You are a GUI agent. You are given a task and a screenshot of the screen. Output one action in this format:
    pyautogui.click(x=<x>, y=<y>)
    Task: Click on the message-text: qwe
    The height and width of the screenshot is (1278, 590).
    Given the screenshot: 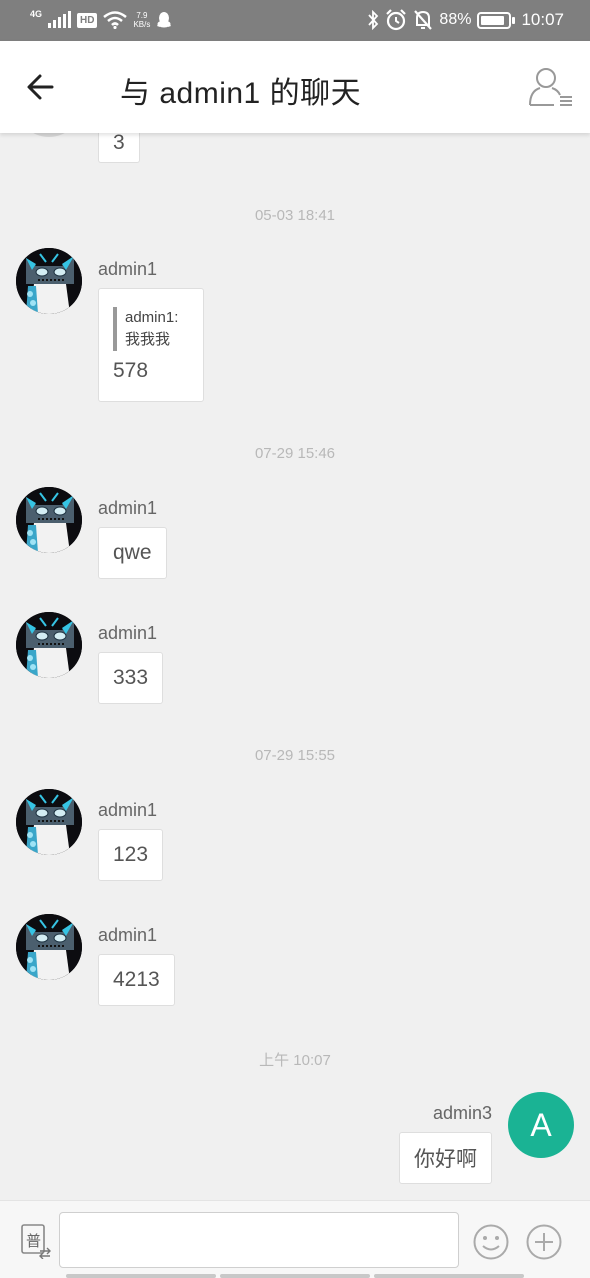 What is the action you would take?
    pyautogui.click(x=132, y=552)
    